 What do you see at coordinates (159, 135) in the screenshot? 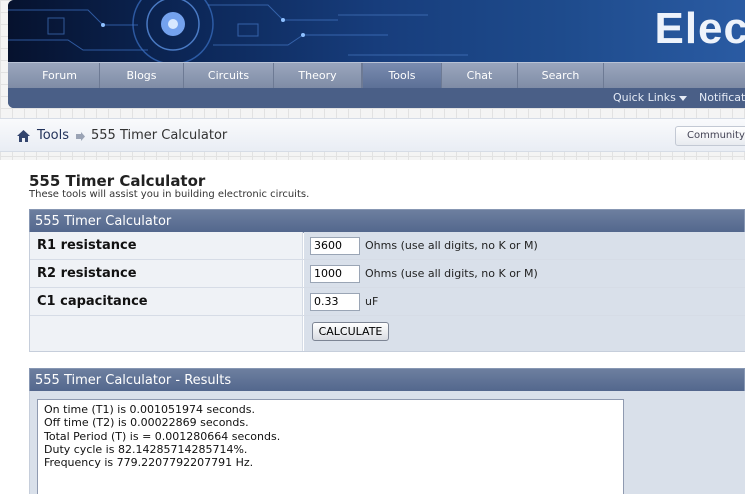
I see `breadcrumb-current: 555 Timer Calculator` at bounding box center [159, 135].